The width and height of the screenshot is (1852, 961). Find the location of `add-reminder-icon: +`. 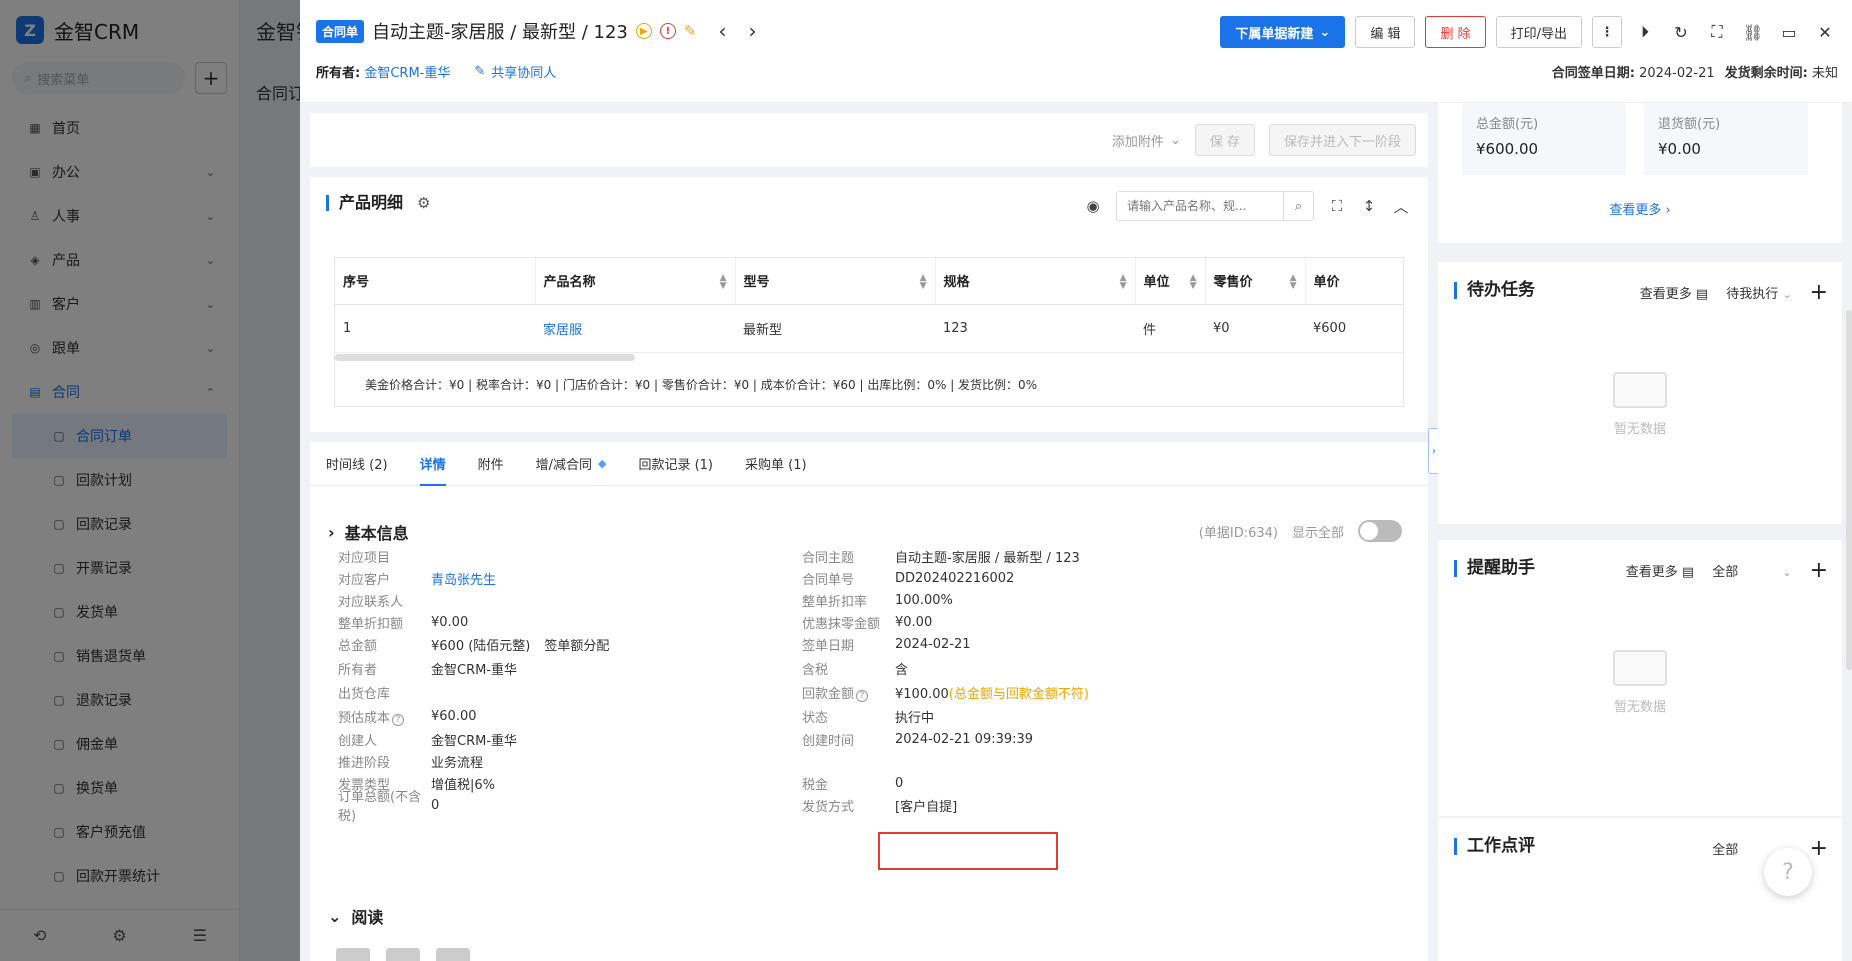

add-reminder-icon: + is located at coordinates (1819, 570).